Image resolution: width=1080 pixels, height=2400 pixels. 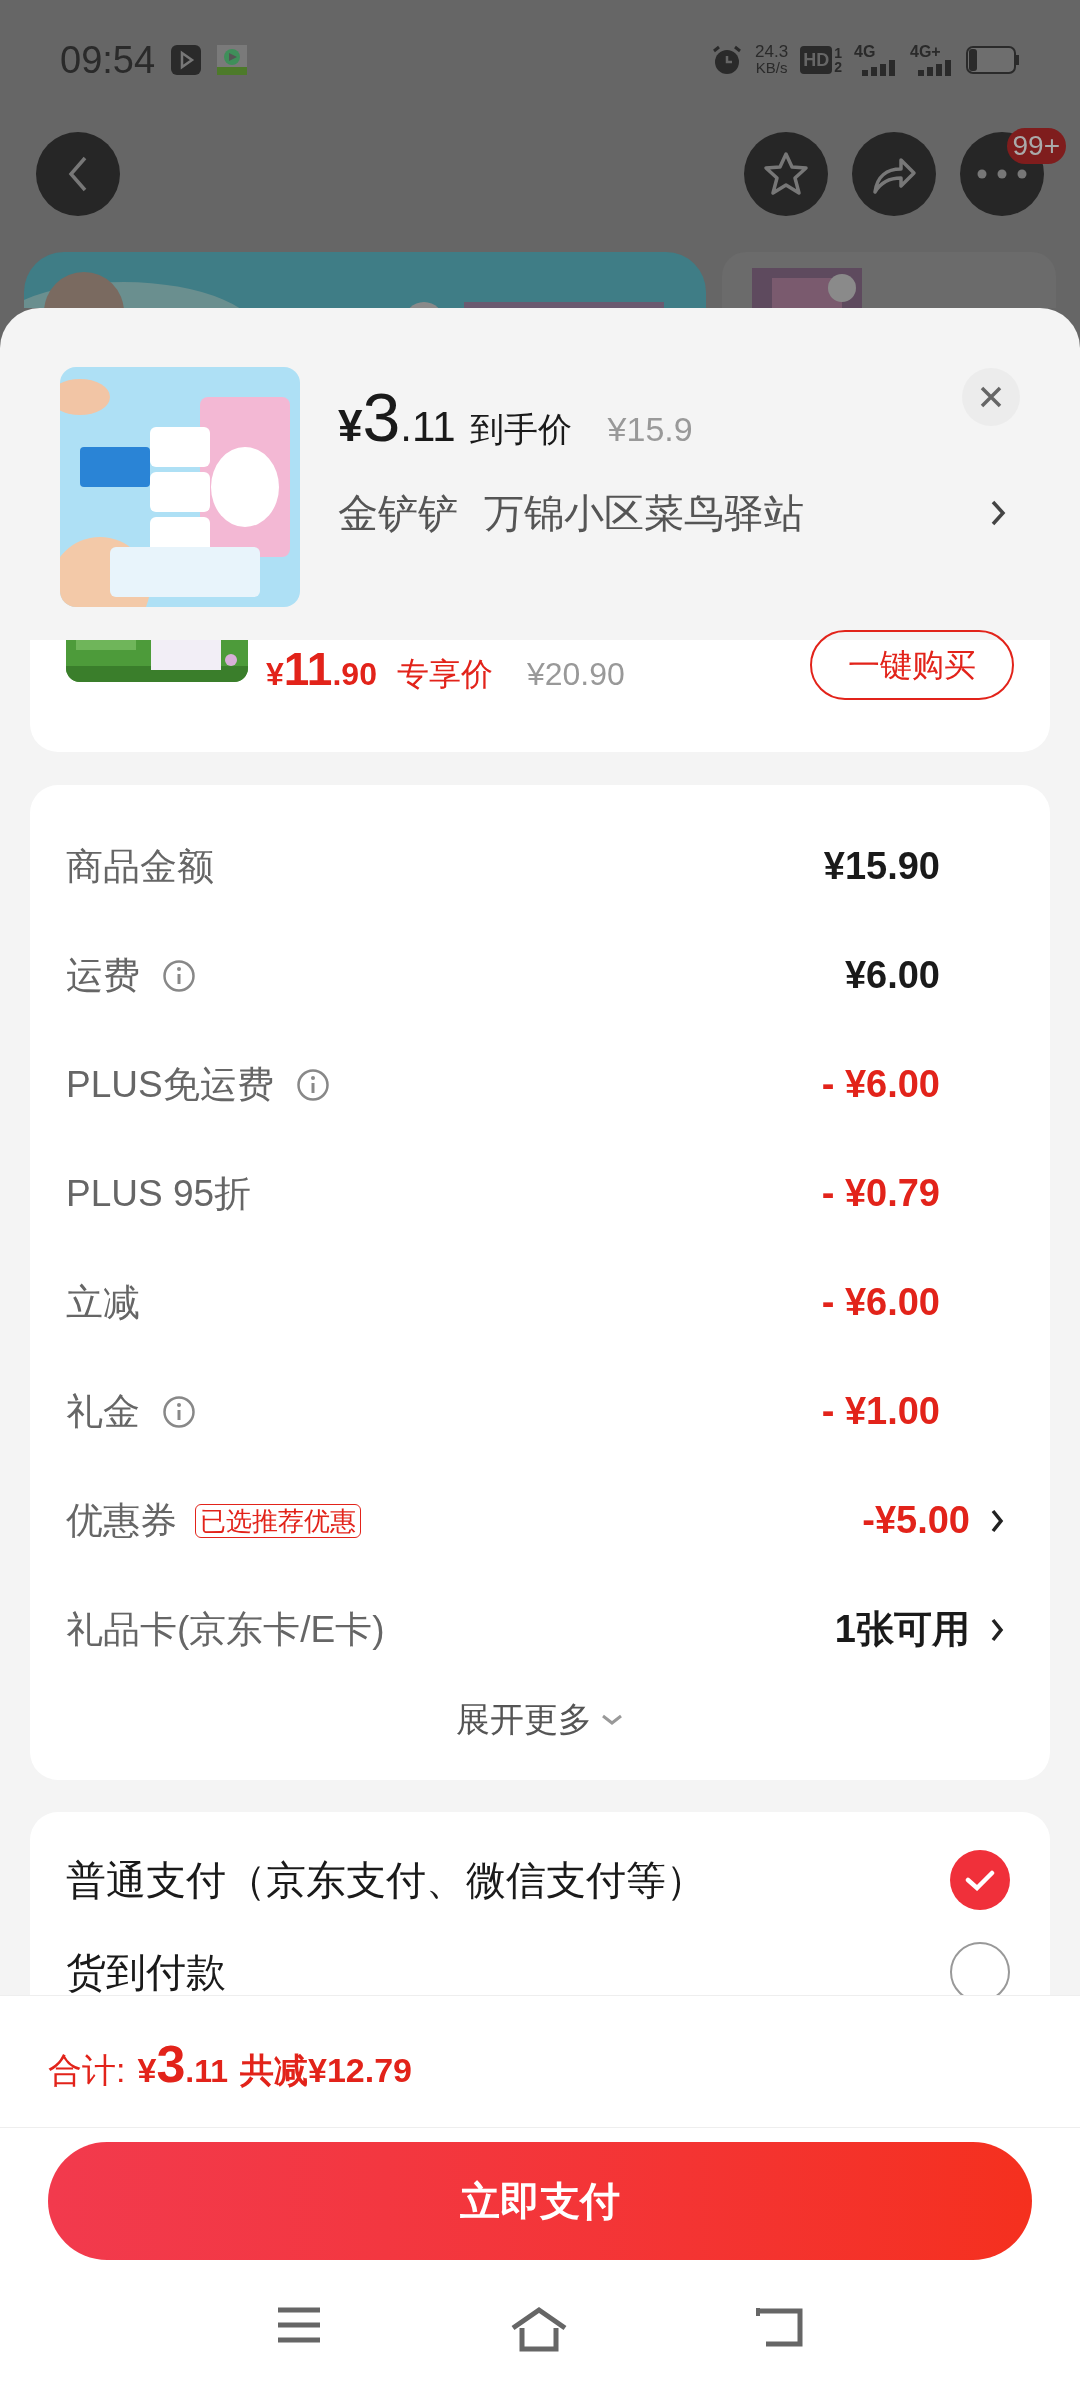 I want to click on buy-now-button: 一键购买, so click(x=912, y=665).